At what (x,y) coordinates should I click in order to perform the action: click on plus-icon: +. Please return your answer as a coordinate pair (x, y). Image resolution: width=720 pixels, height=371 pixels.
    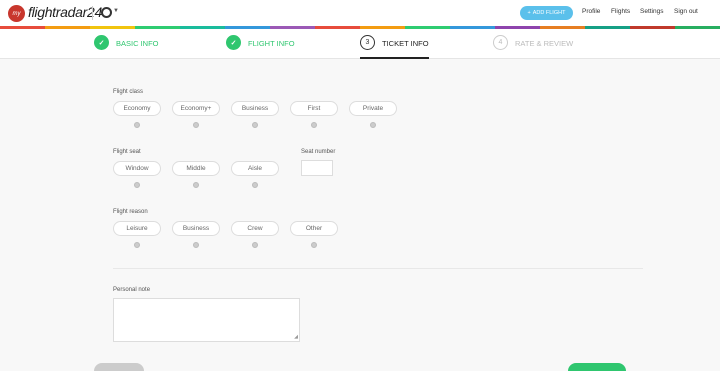
    Looking at the image, I should click on (529, 13).